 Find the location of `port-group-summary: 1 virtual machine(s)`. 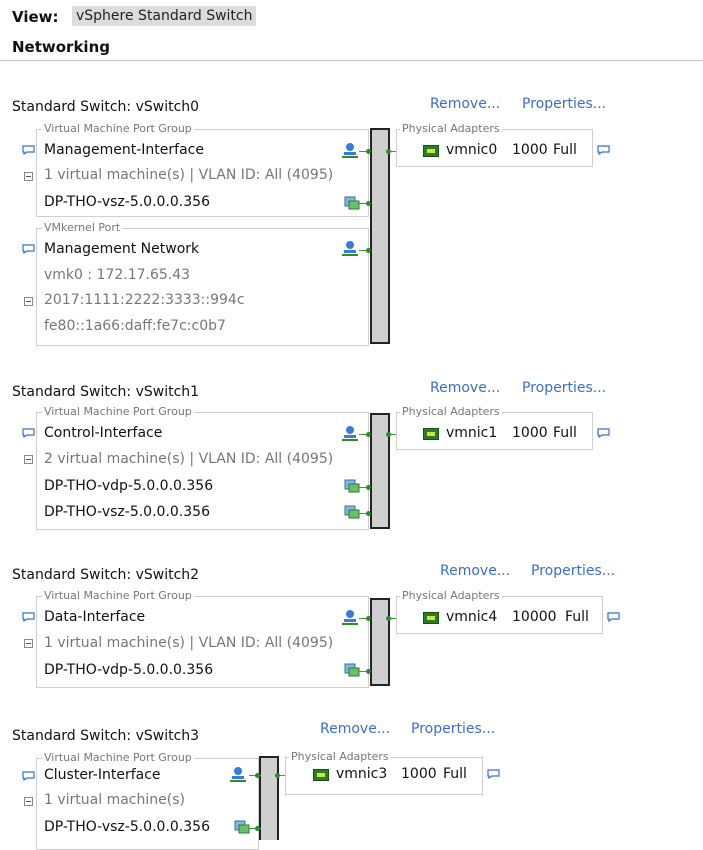

port-group-summary: 1 virtual machine(s) is located at coordinates (114, 800).